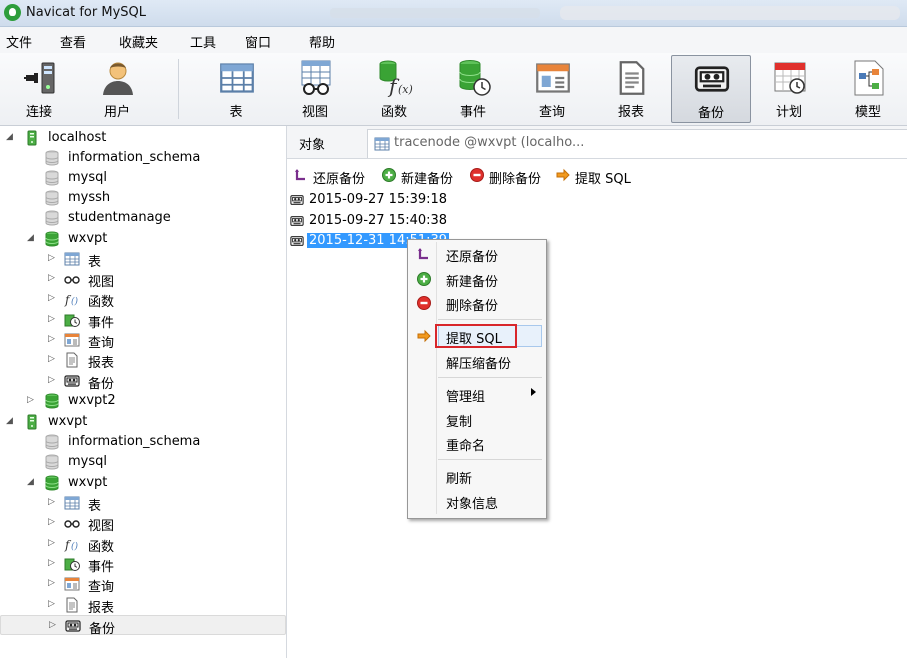 This screenshot has height=658, width=907. Describe the element at coordinates (52, 158) in the screenshot. I see `database-gray-icon` at that location.